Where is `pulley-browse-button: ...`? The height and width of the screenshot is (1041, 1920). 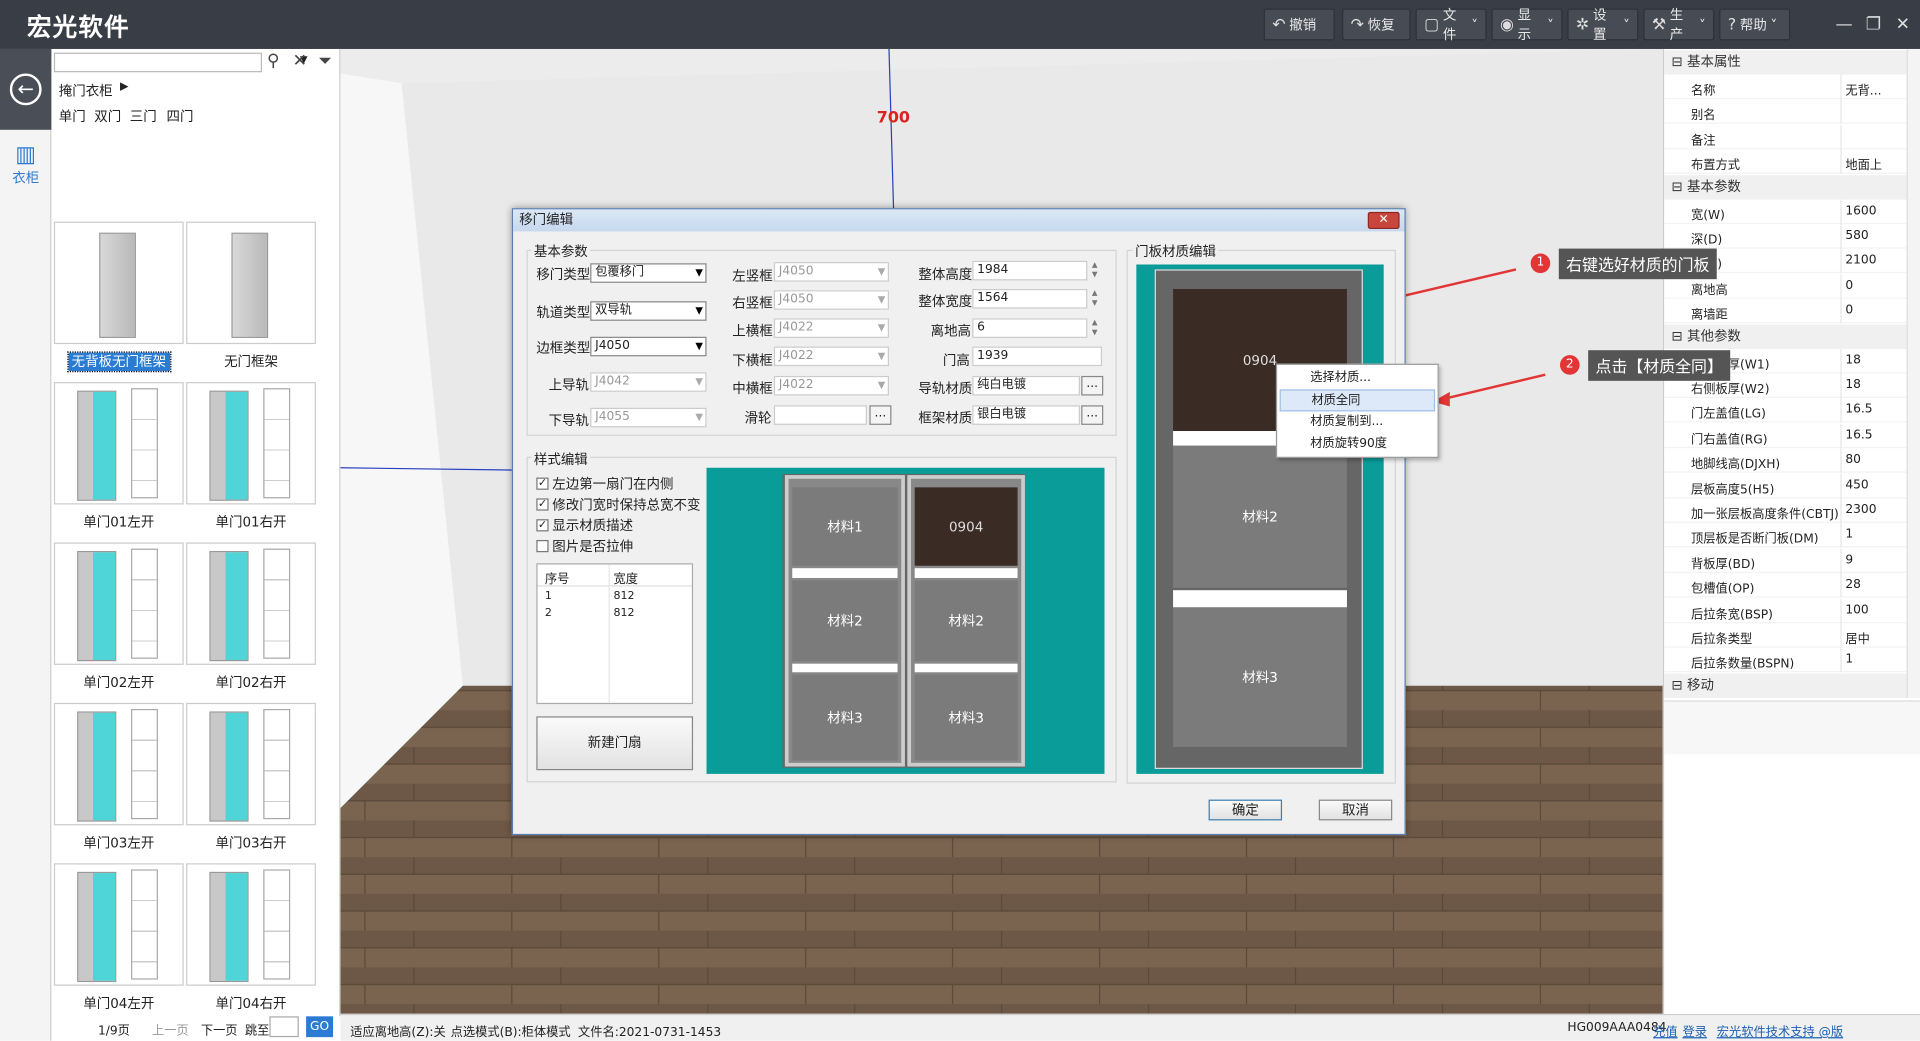 pulley-browse-button: ... is located at coordinates (880, 415).